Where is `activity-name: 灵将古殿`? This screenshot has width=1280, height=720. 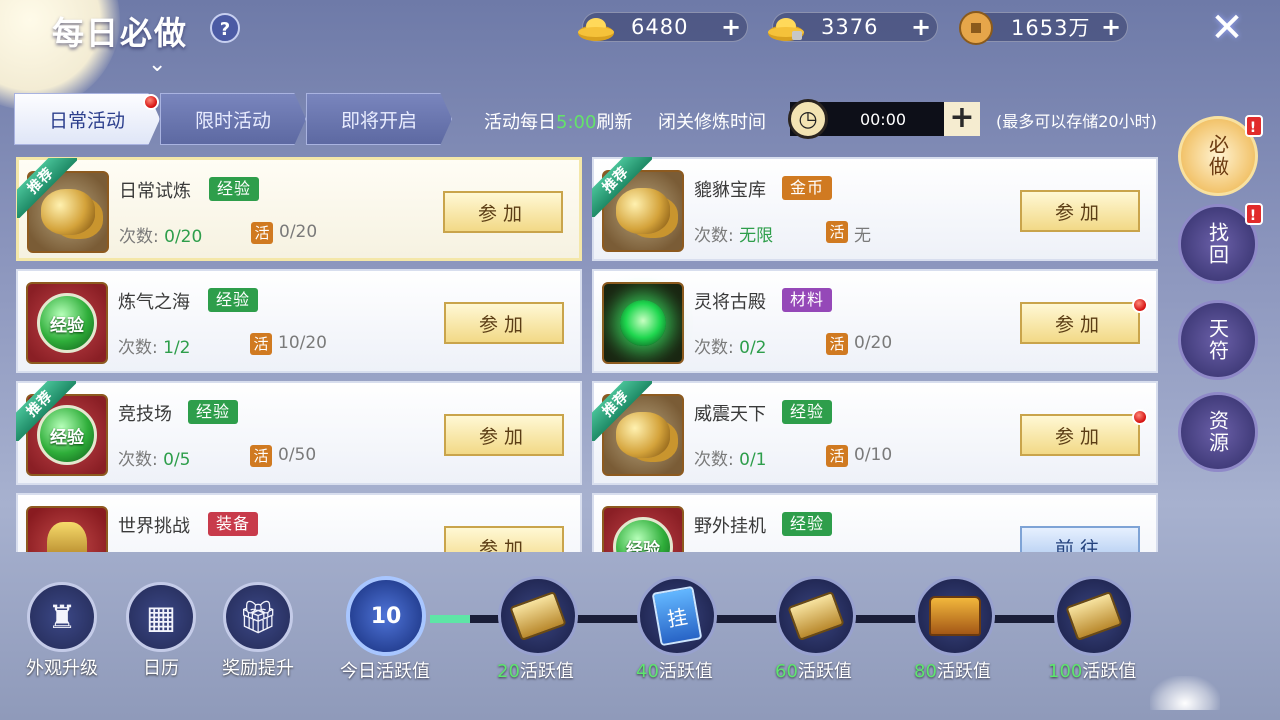
activity-name: 灵将古殿 is located at coordinates (730, 302).